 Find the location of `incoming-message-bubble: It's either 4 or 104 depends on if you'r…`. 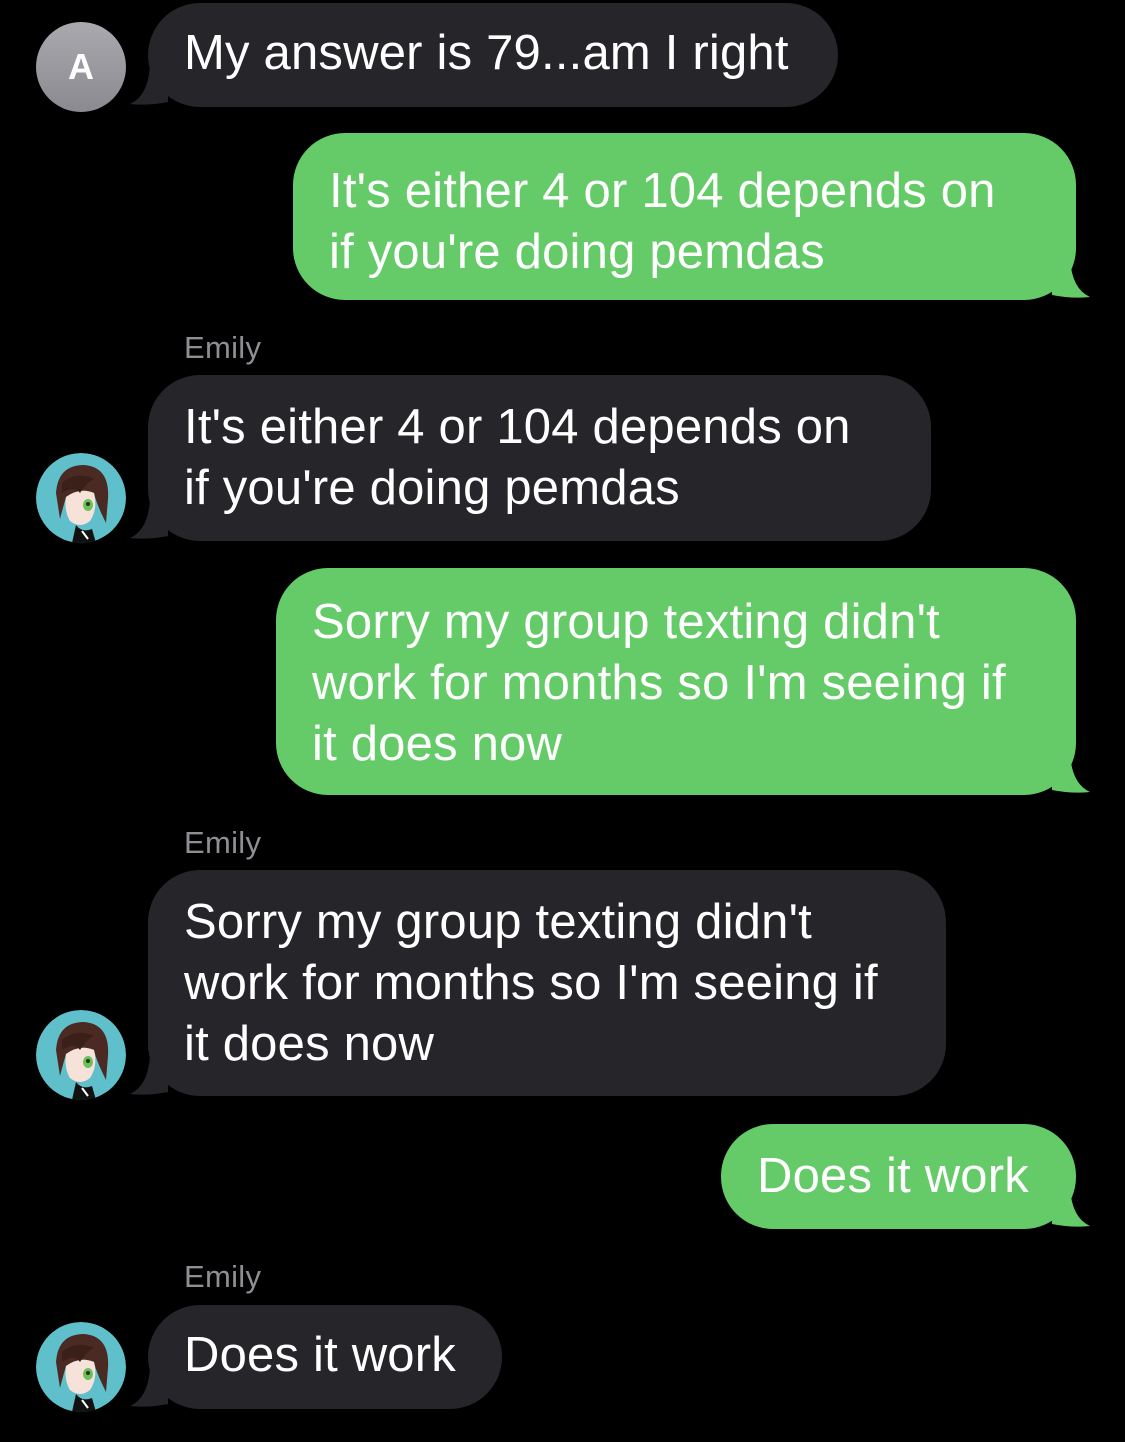

incoming-message-bubble: It's either 4 or 104 depends on if you'r… is located at coordinates (539, 458).